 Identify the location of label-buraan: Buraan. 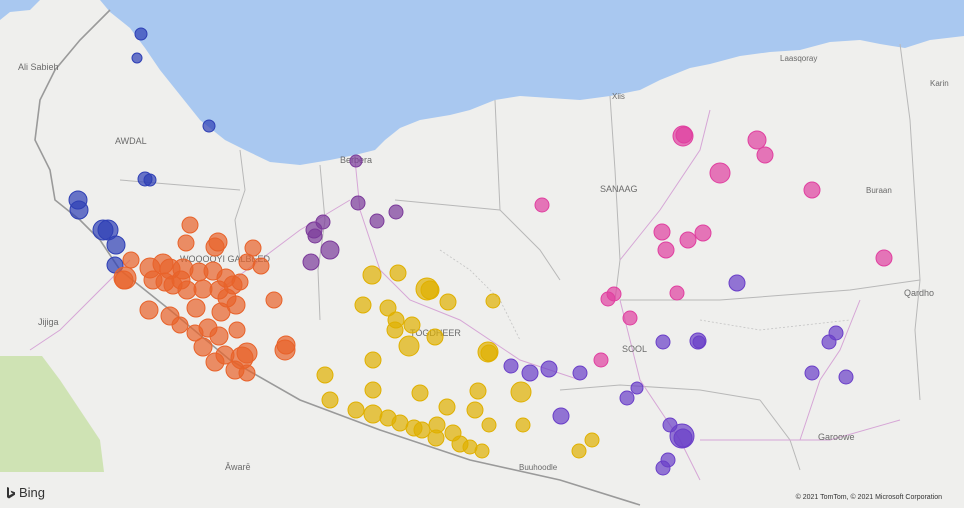
(879, 190).